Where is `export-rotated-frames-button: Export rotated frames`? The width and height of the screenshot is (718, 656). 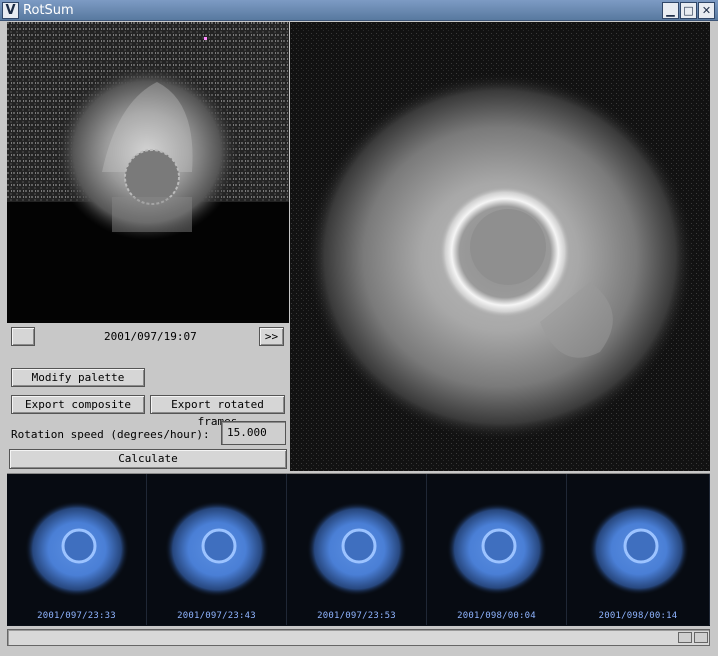
export-rotated-frames-button: Export rotated frames is located at coordinates (217, 411).